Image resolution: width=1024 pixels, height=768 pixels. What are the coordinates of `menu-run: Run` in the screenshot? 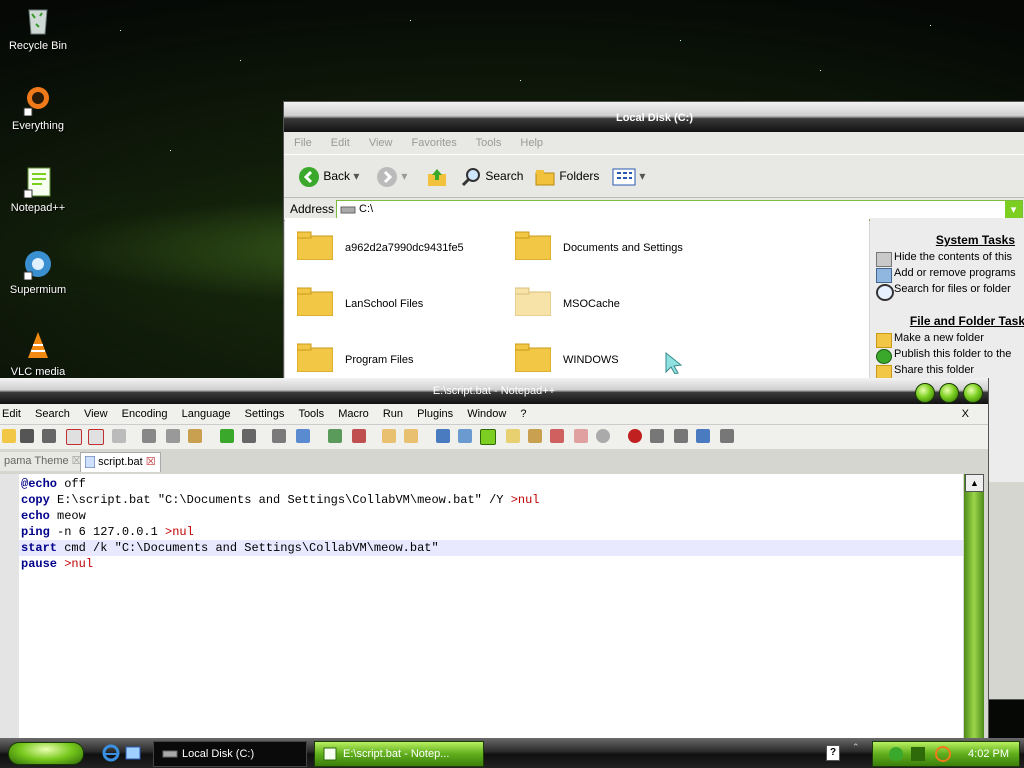 It's located at (393, 414).